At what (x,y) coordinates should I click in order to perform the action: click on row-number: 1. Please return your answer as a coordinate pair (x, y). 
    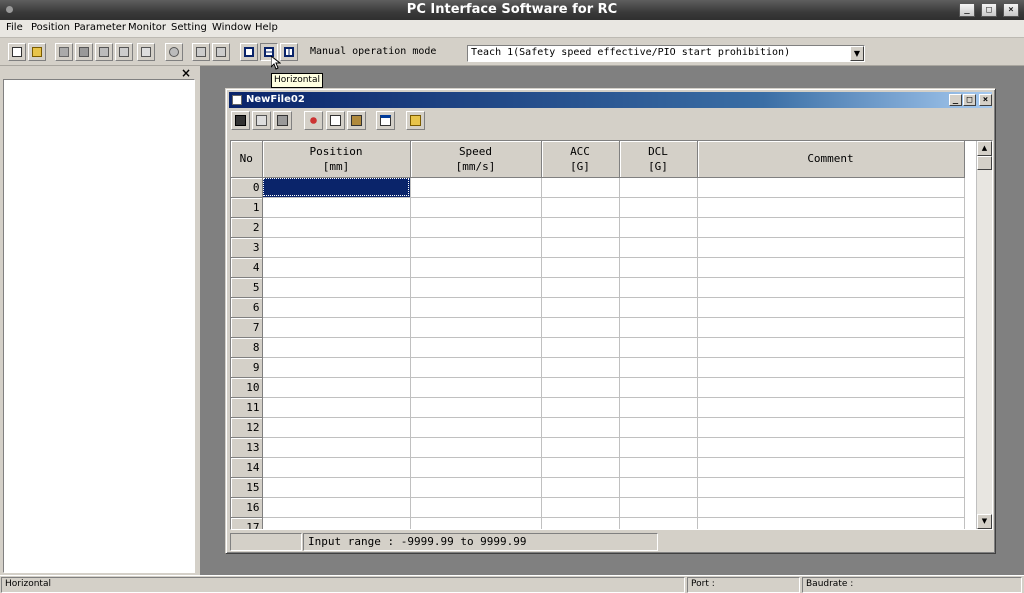
    Looking at the image, I should click on (247, 207).